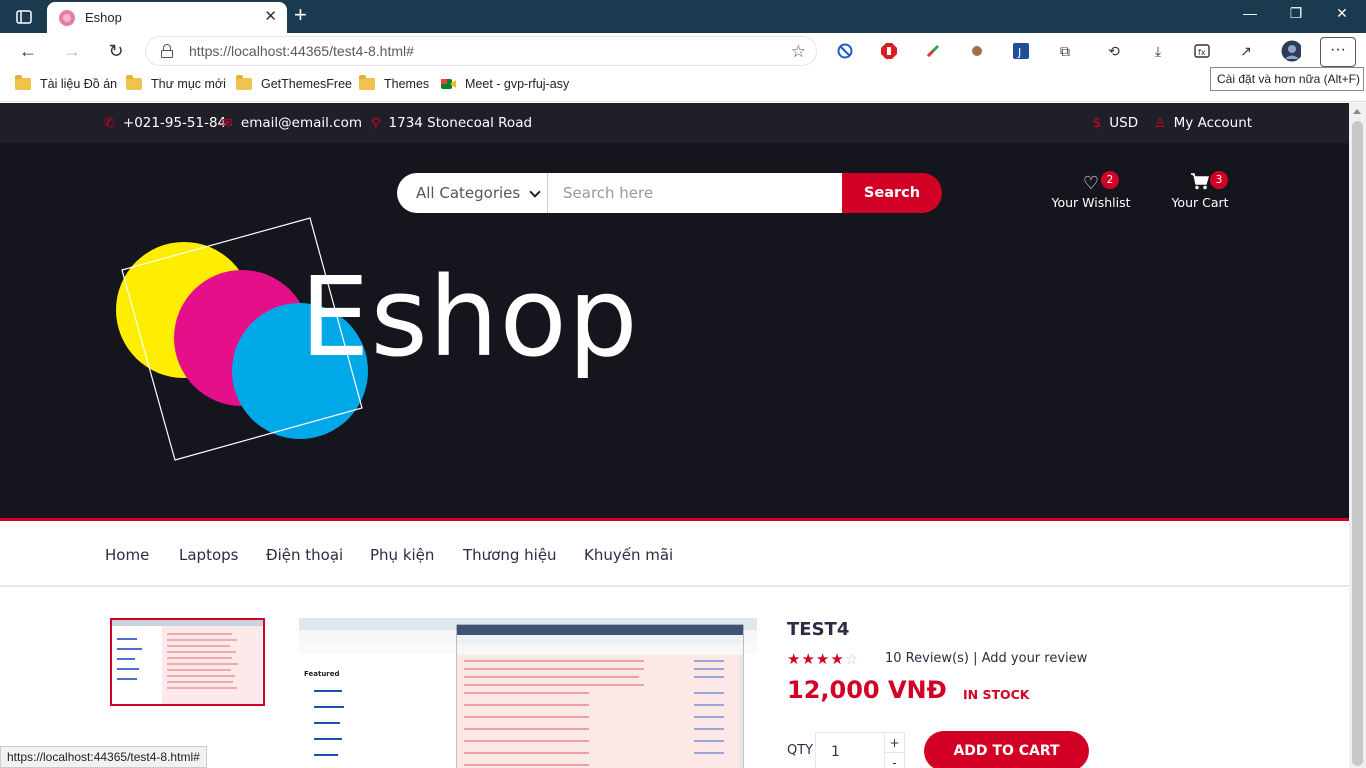 Image resolution: width=1366 pixels, height=768 pixels. What do you see at coordinates (1357, 111) in the screenshot?
I see `scroll-up-icon` at bounding box center [1357, 111].